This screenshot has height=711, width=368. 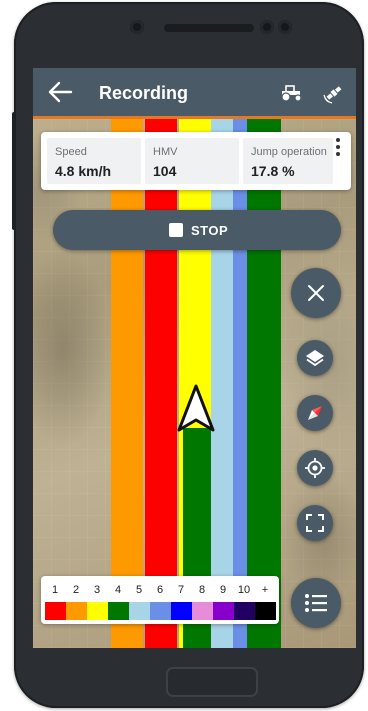 I want to click on close-button, so click(x=316, y=293).